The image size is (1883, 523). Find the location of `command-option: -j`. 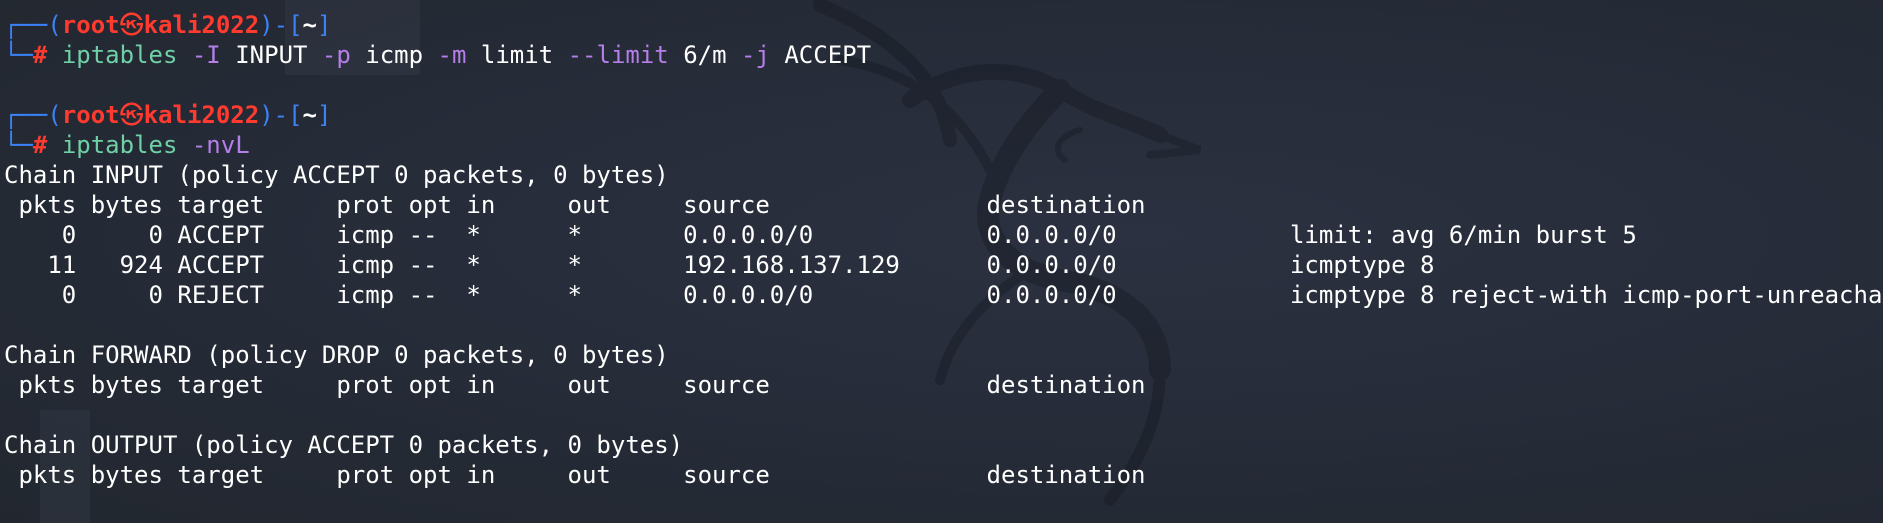

command-option: -j is located at coordinates (755, 55).